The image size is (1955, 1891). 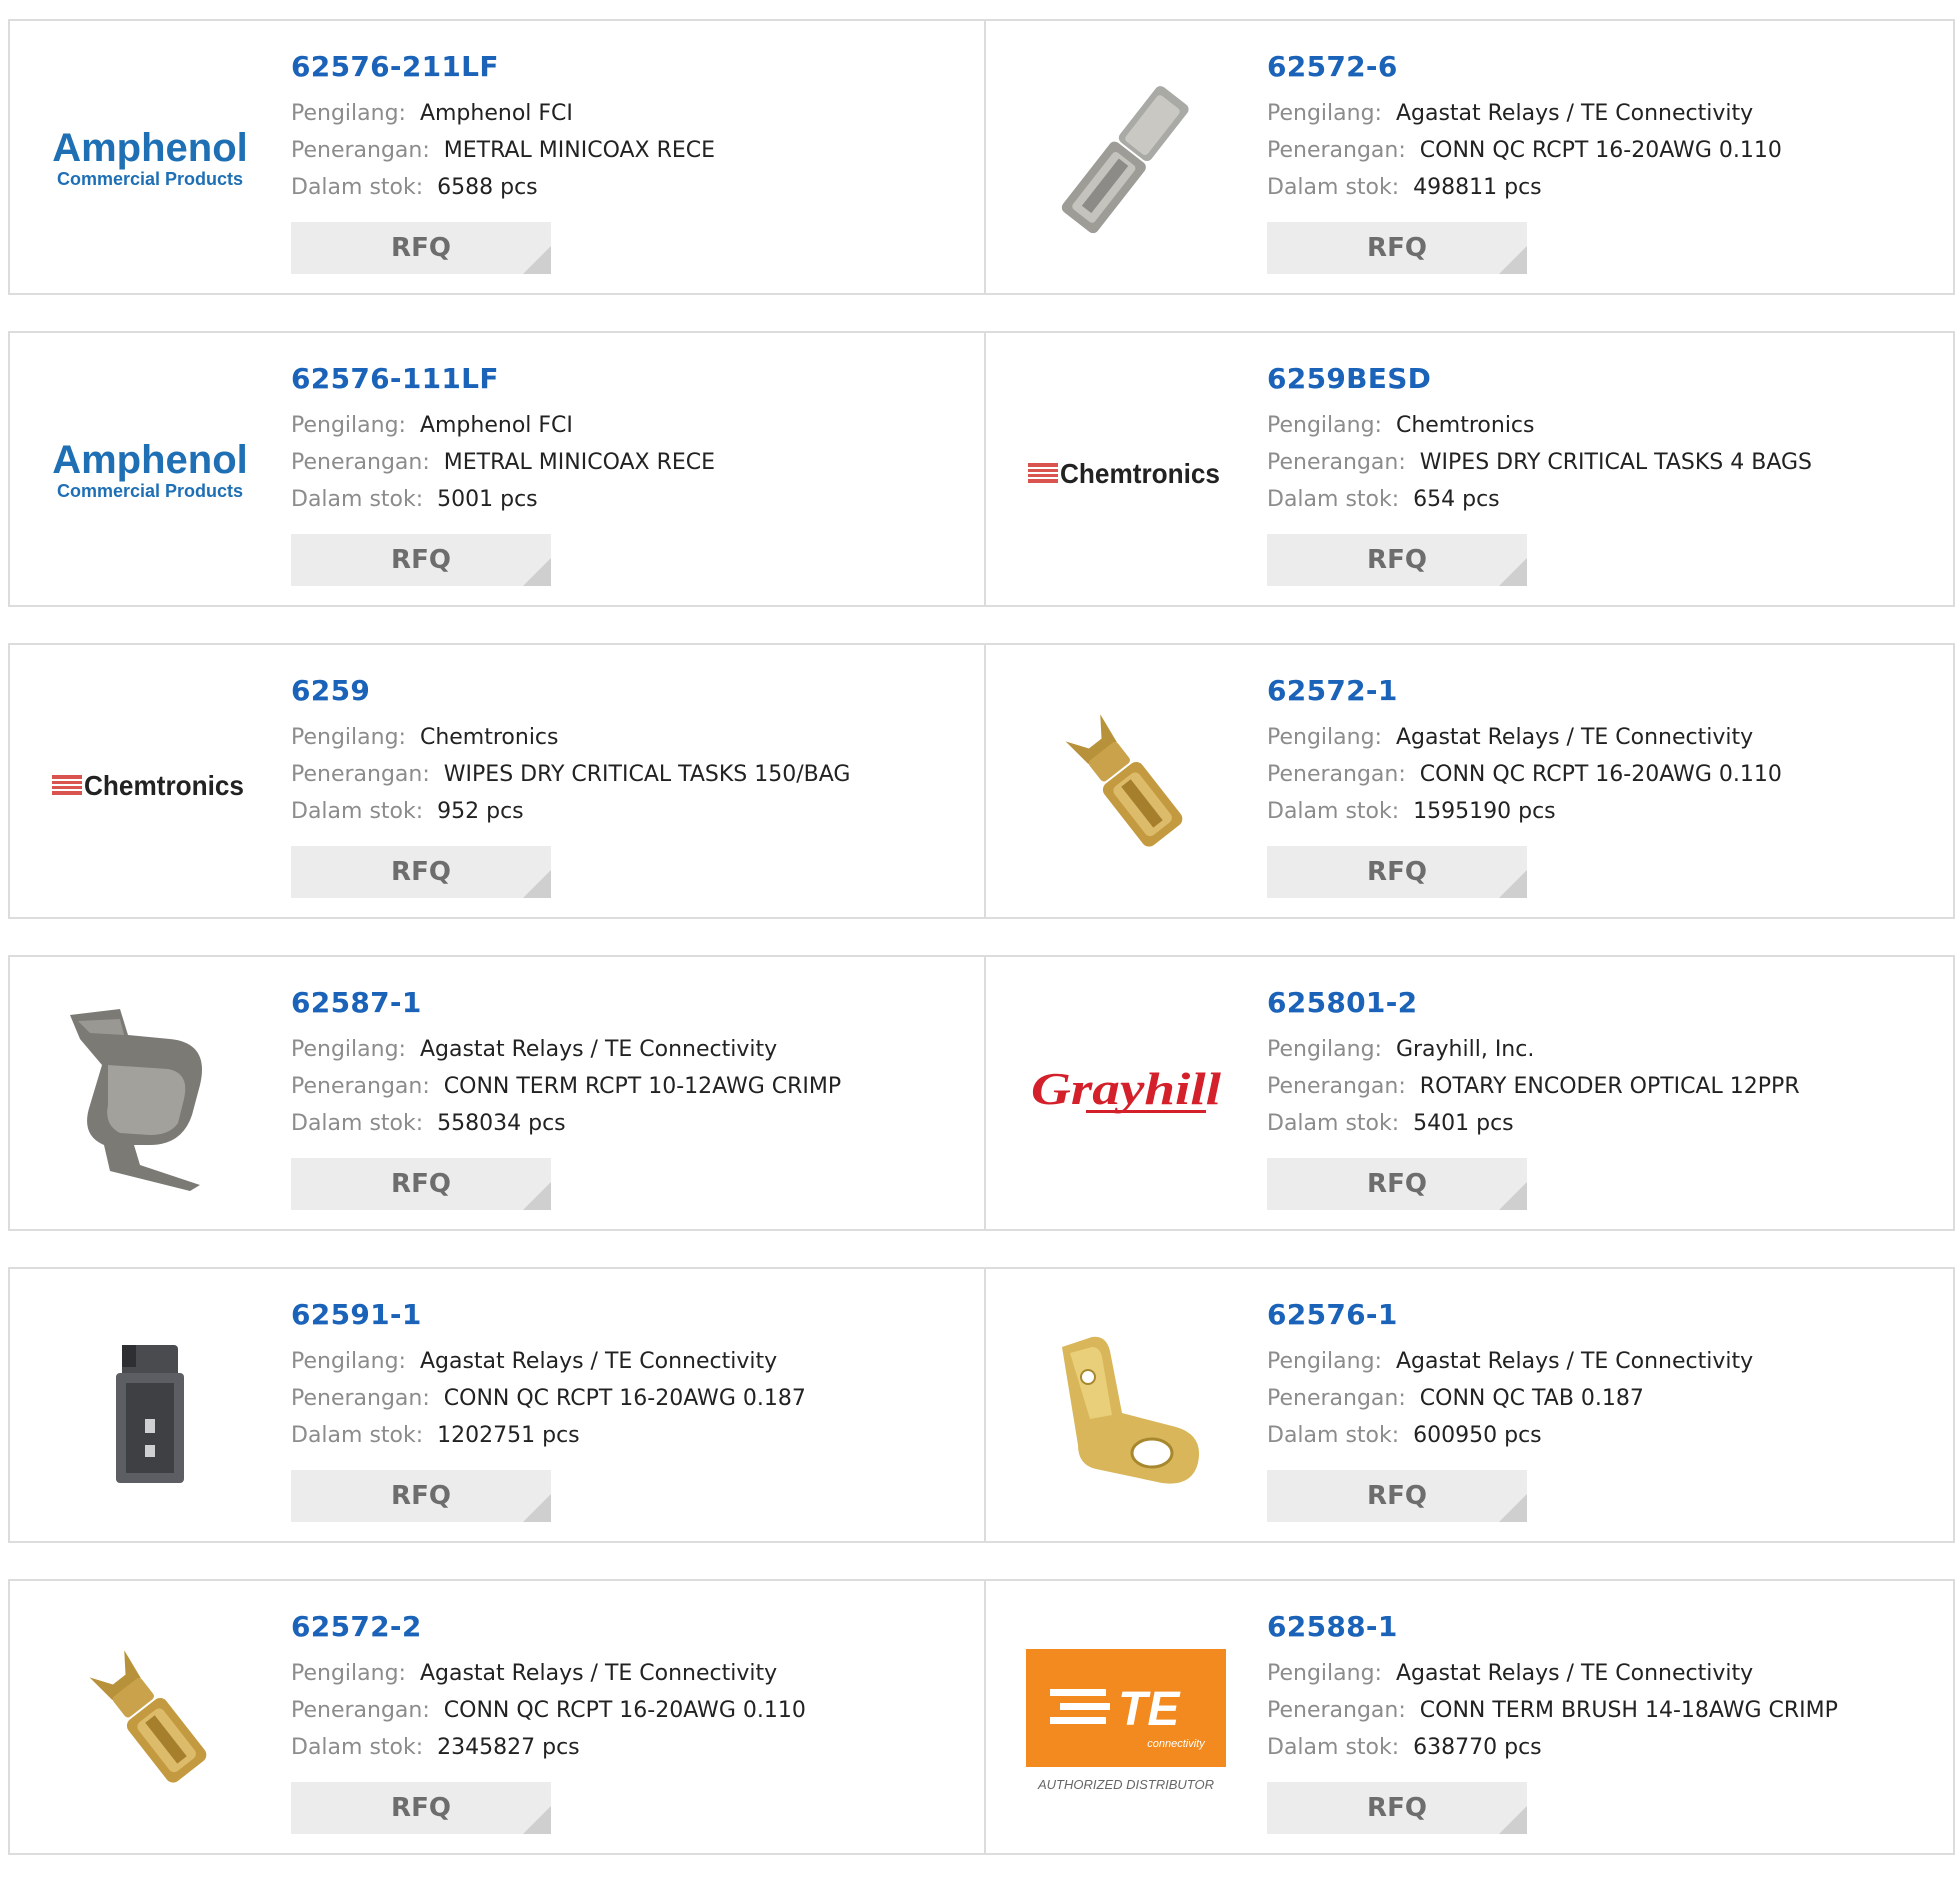 What do you see at coordinates (1600, 1049) in the screenshot?
I see `manufacturer-line: Pengilang: Grayhill, Inc.` at bounding box center [1600, 1049].